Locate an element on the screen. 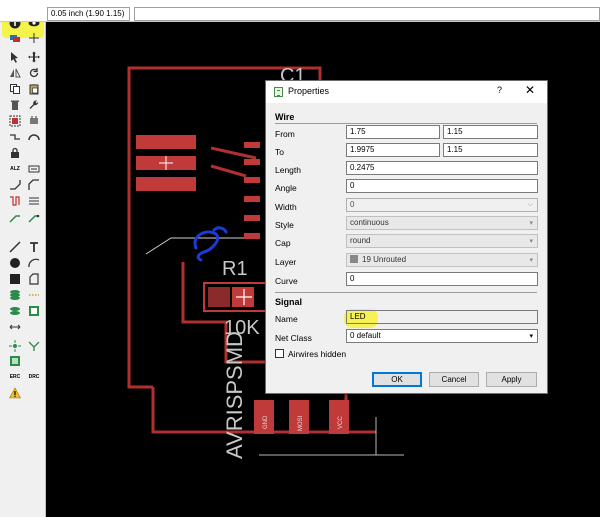 This screenshot has height=517, width=600. status-strip: 0.05 inch (1.90 1.15) is located at coordinates (300, 11).